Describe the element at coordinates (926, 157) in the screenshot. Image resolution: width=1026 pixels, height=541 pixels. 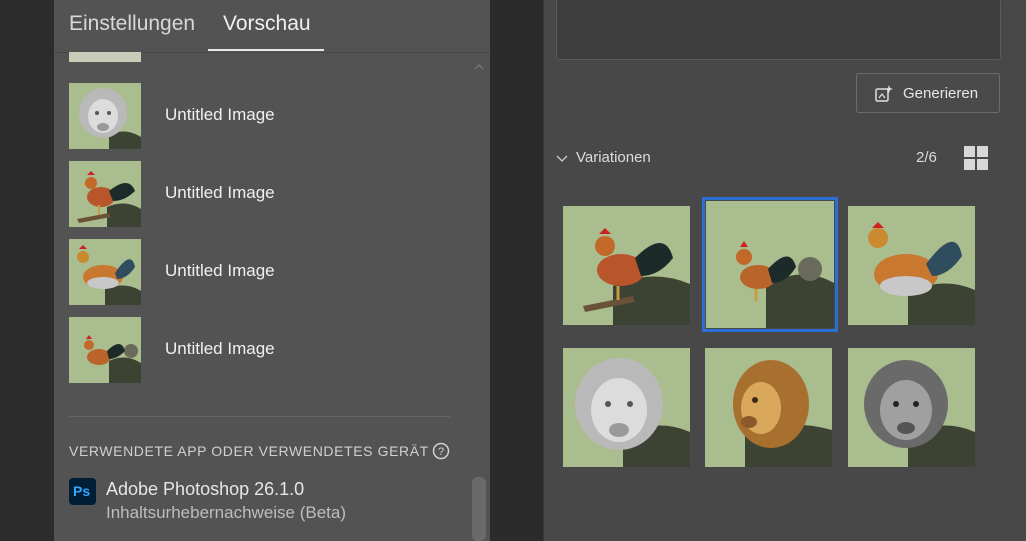
I see `variations-count: 2/6` at that location.